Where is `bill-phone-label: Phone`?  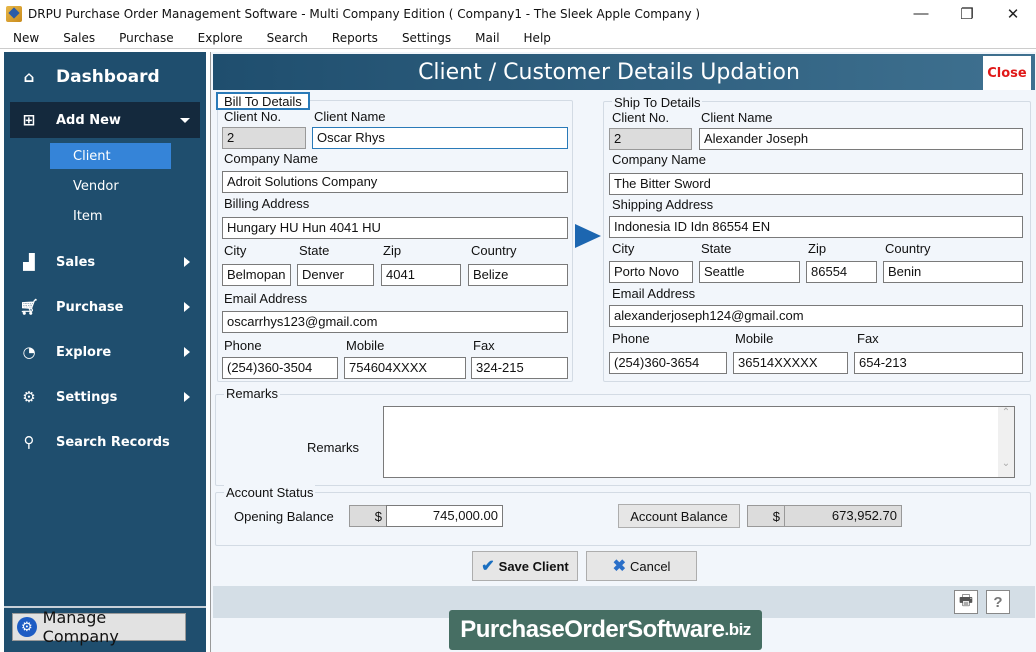
bill-phone-label: Phone is located at coordinates (243, 345).